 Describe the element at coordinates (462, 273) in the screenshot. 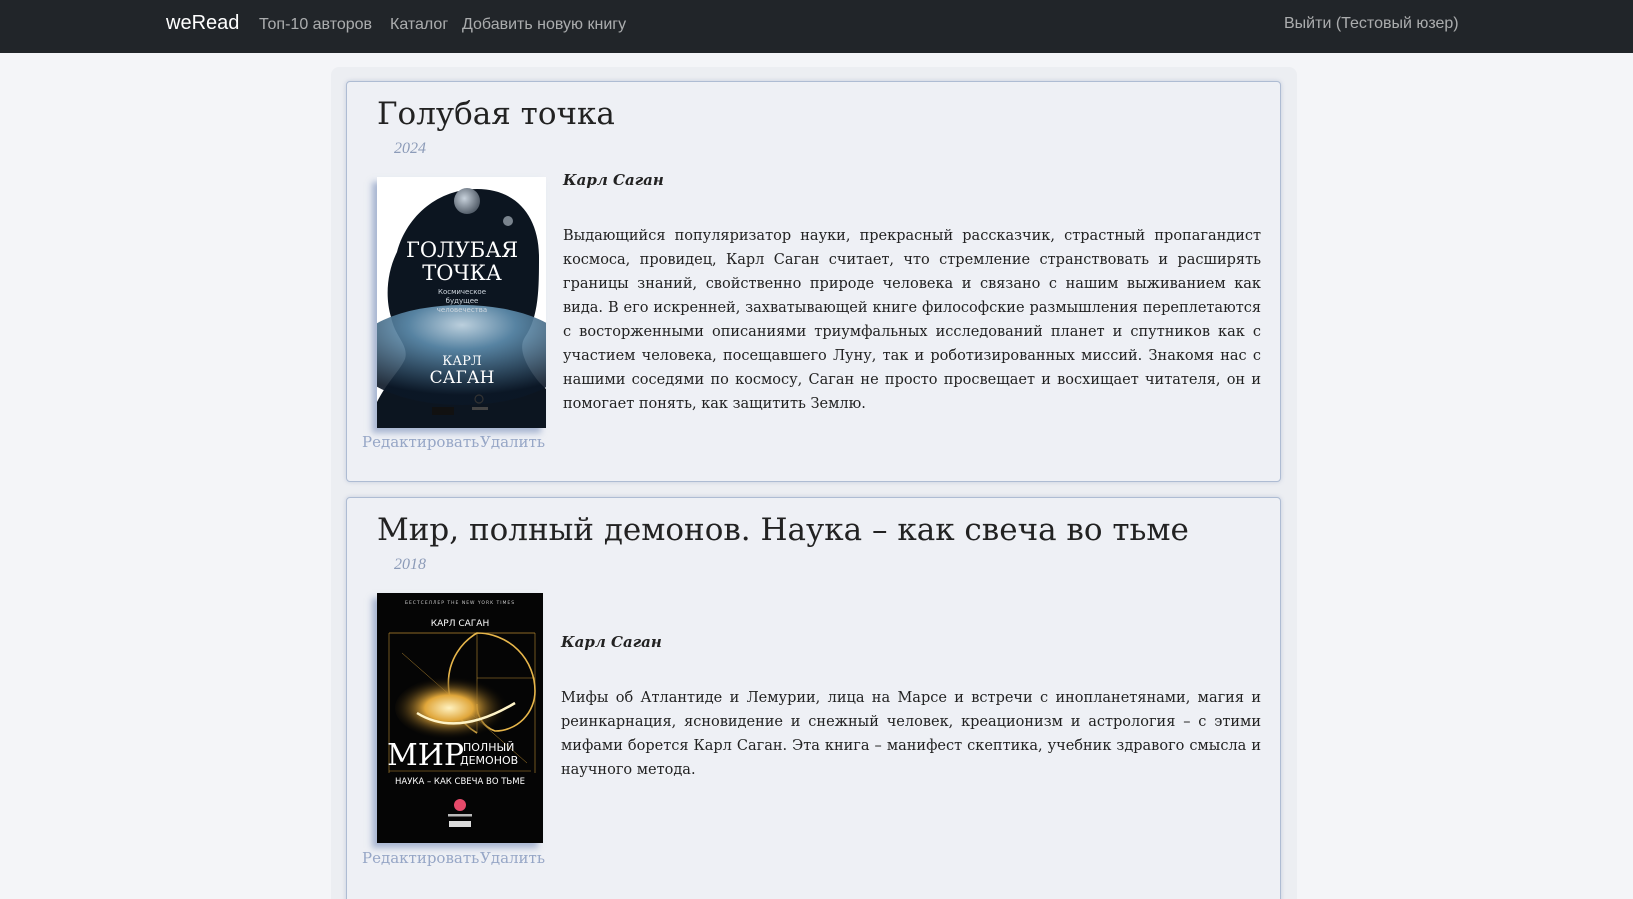

I see `cover-title-line2: ТОЧКА` at that location.